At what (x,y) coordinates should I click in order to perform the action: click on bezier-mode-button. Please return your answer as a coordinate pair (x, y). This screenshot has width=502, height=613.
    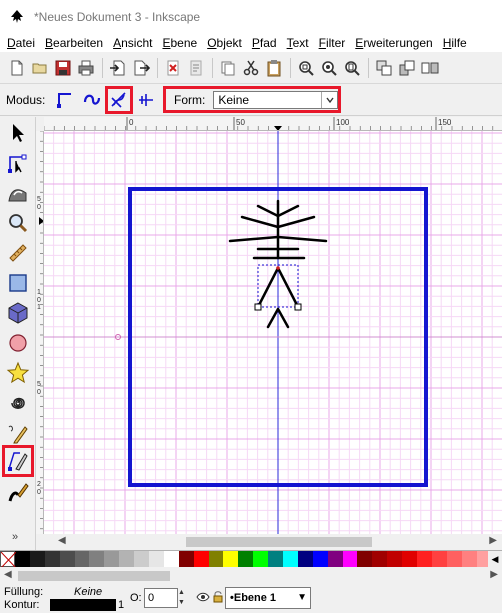
    Looking at the image, I should click on (65, 100).